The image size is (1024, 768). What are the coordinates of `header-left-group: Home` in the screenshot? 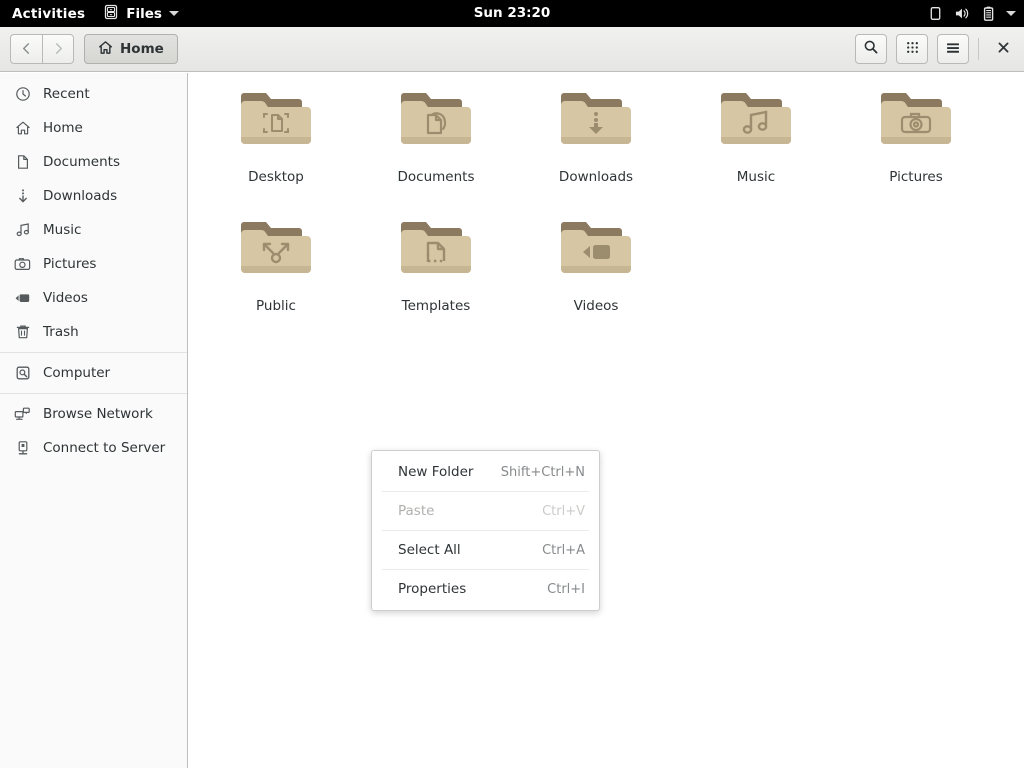 It's located at (94, 49).